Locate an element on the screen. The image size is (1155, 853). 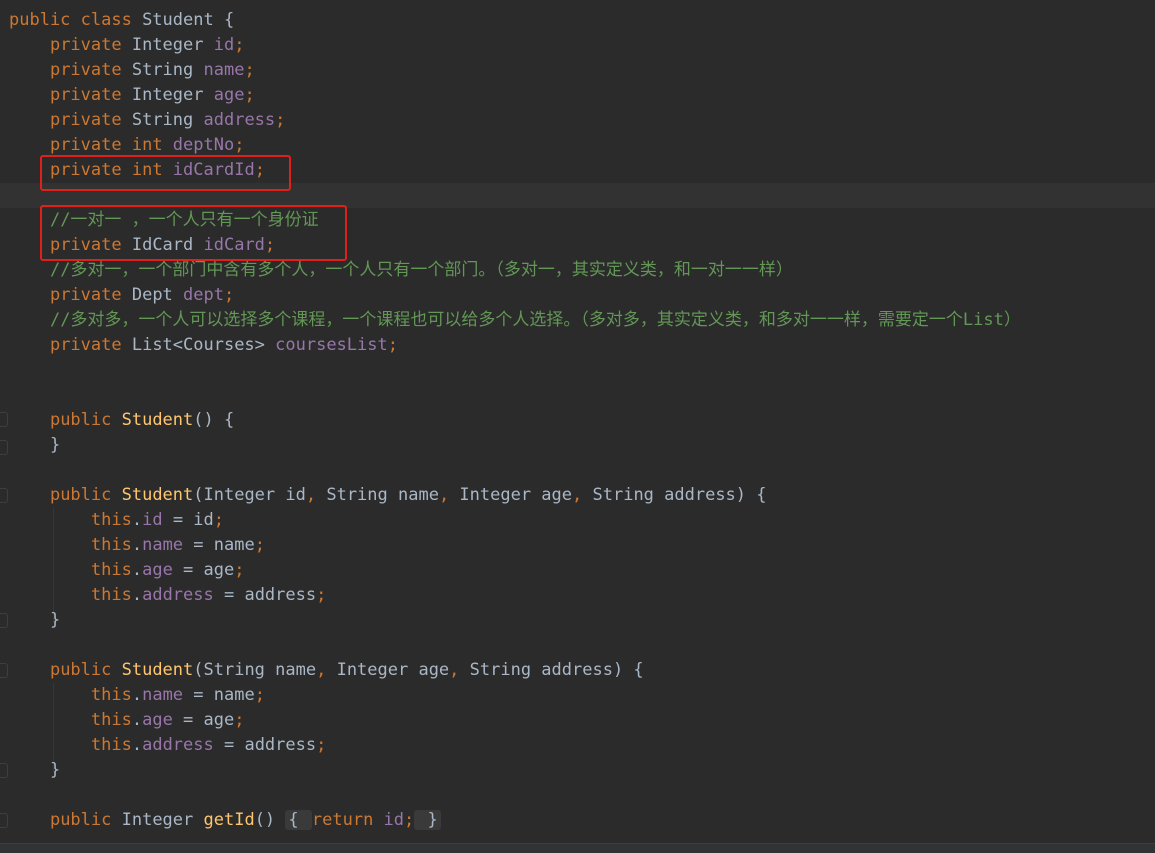
parameter: String name is located at coordinates (382, 495).